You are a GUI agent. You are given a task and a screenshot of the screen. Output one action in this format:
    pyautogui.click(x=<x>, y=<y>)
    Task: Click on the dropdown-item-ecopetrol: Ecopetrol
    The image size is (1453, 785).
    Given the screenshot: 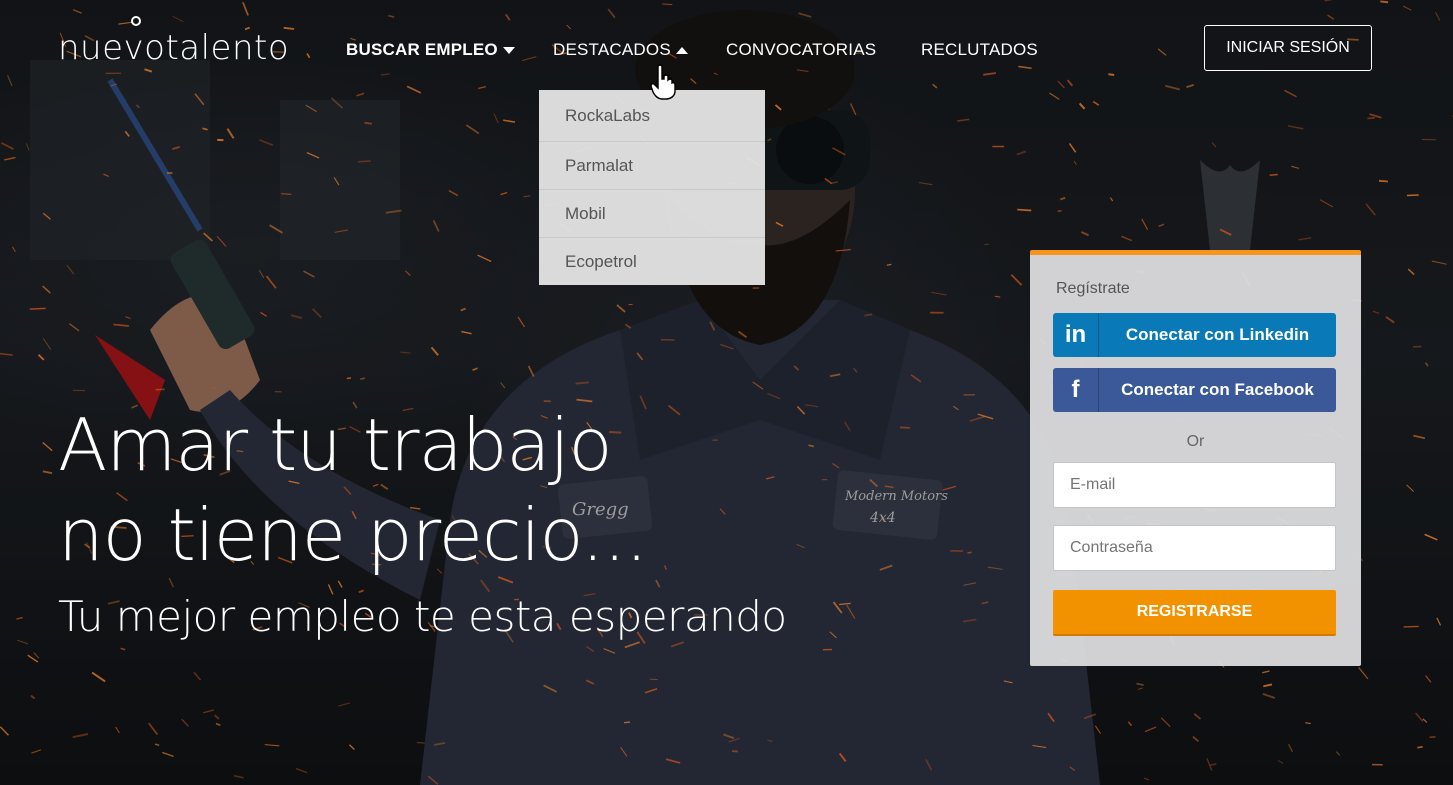 What is the action you would take?
    pyautogui.click(x=652, y=261)
    